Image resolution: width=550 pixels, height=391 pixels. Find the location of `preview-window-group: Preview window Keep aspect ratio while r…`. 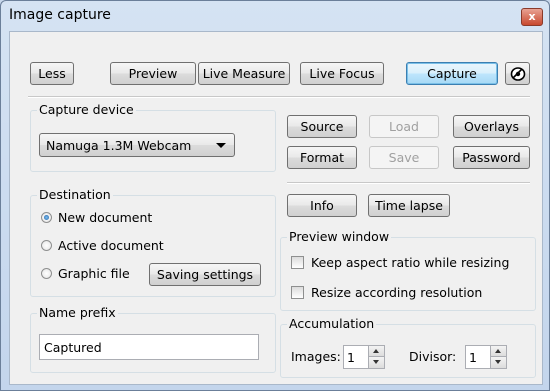

preview-window-group: Preview window Keep aspect ratio while r… is located at coordinates (408, 270).